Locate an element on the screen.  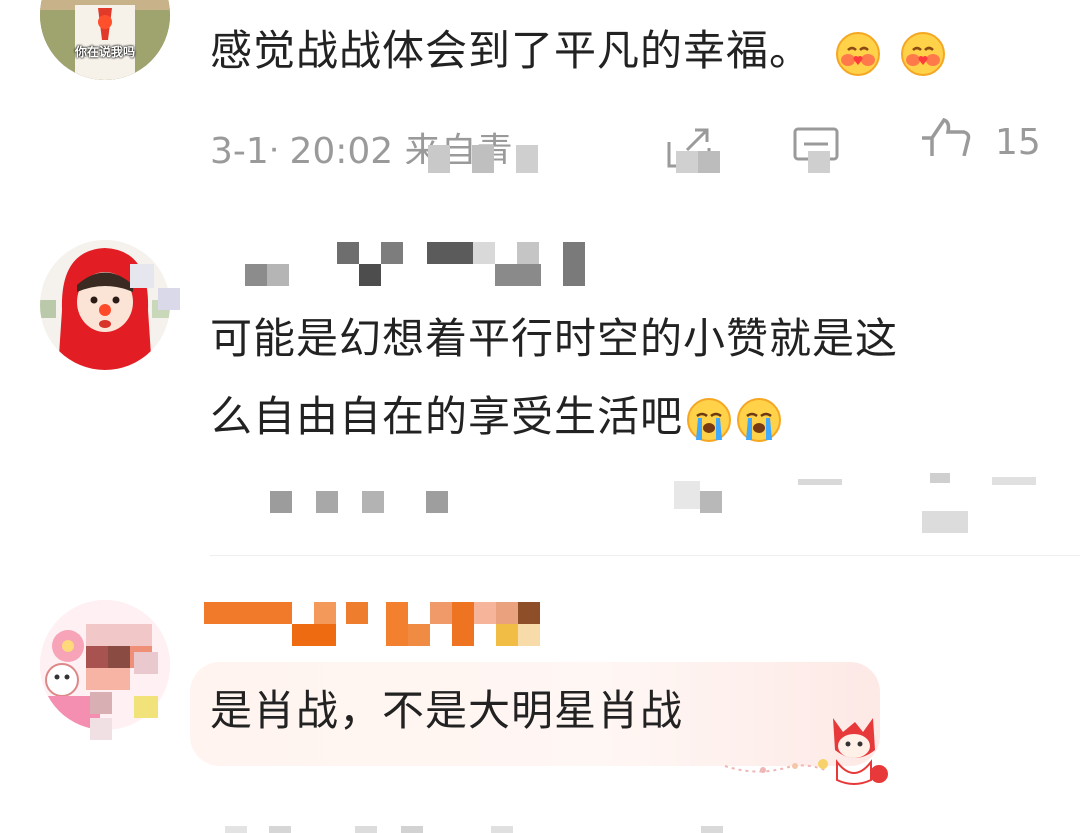
avatar: 你在说我吗 is located at coordinates (105, 40).